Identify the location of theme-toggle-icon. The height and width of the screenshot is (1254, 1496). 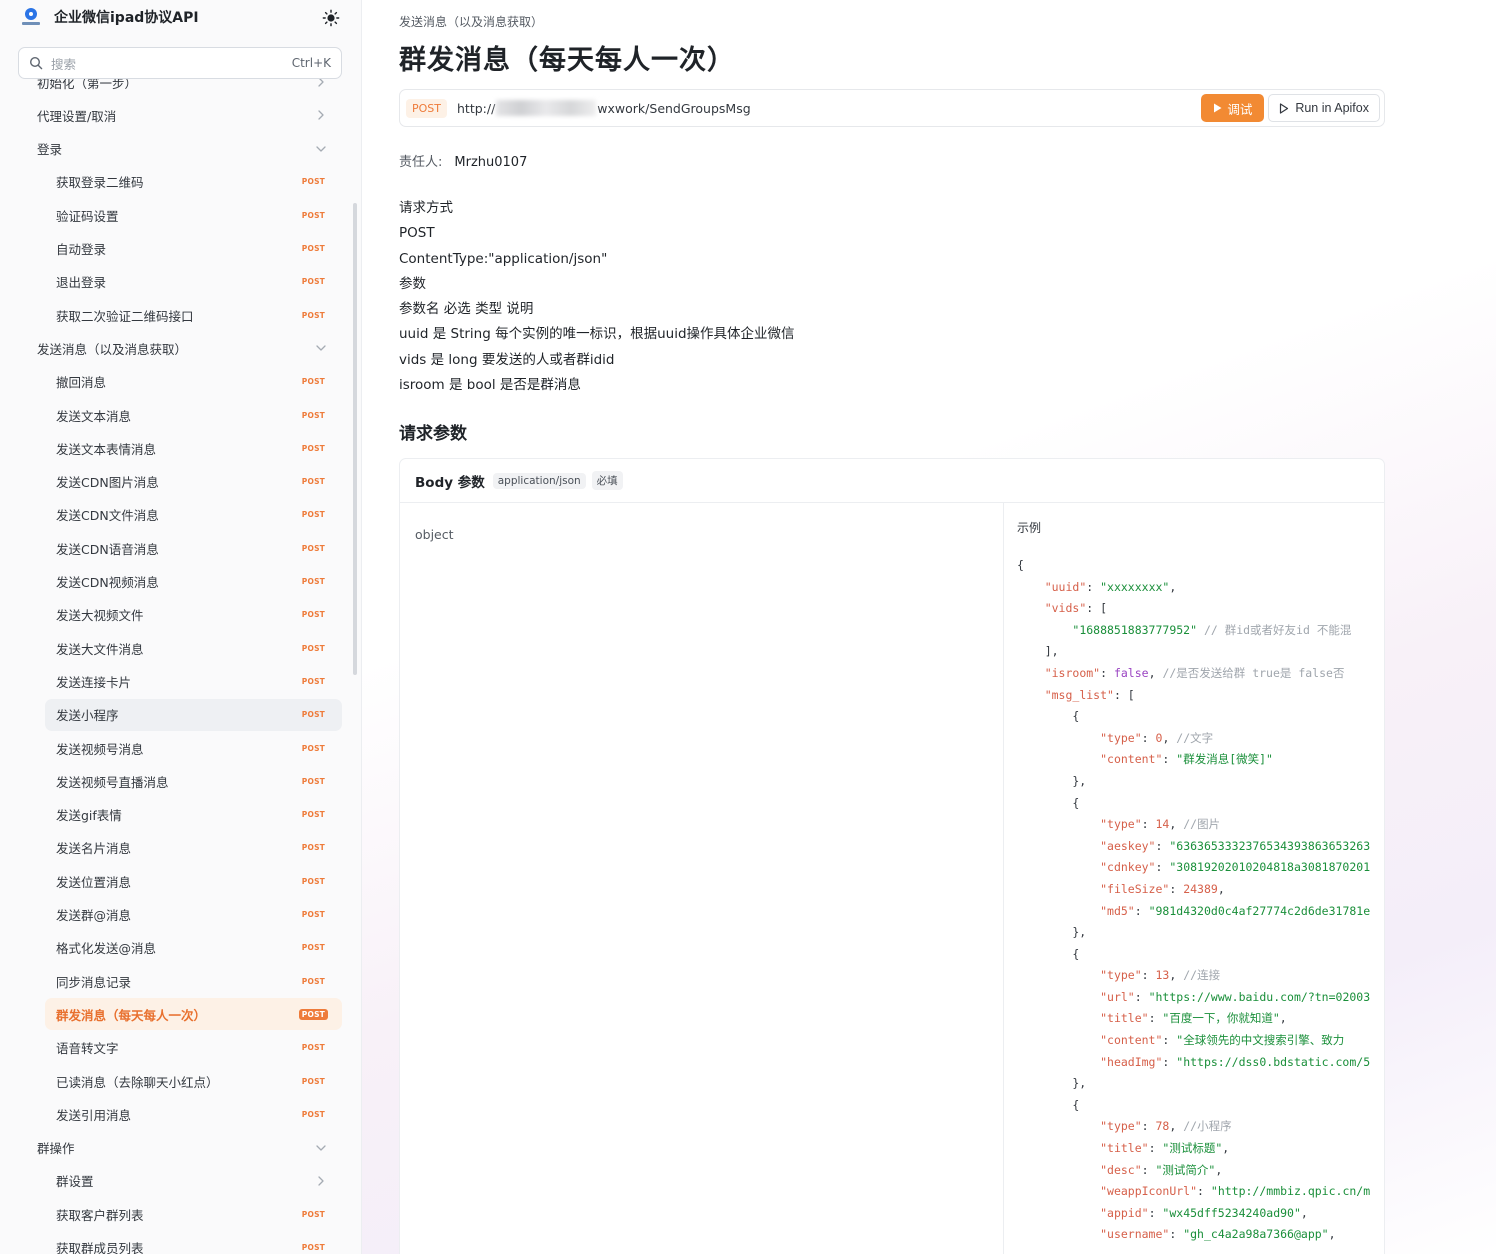
(331, 18).